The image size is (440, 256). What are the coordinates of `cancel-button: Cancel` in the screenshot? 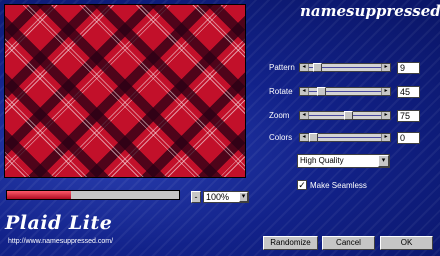 It's located at (348, 243).